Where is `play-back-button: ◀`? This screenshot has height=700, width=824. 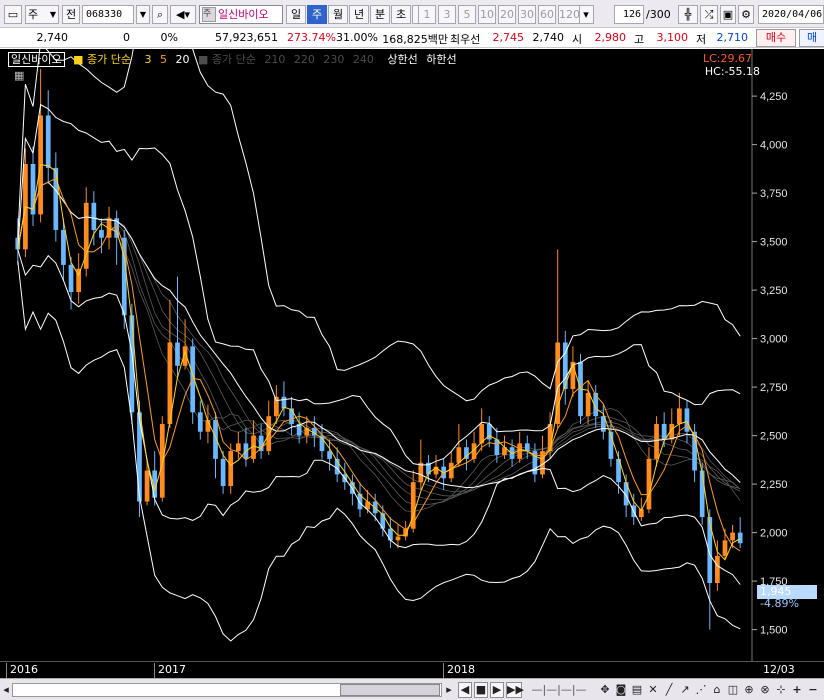 play-back-button: ◀ is located at coordinates (465, 690).